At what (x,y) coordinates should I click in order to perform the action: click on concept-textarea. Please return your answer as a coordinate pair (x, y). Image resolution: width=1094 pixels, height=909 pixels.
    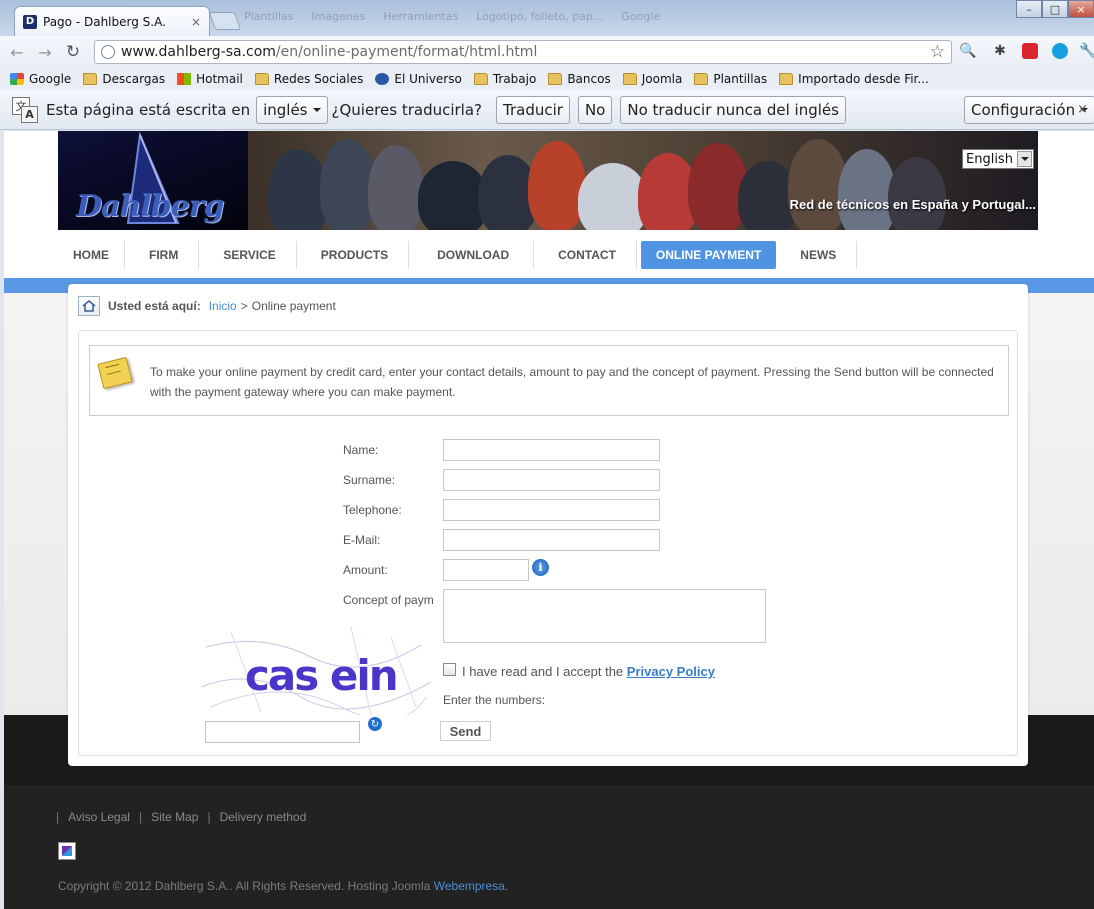
    Looking at the image, I should click on (604, 616).